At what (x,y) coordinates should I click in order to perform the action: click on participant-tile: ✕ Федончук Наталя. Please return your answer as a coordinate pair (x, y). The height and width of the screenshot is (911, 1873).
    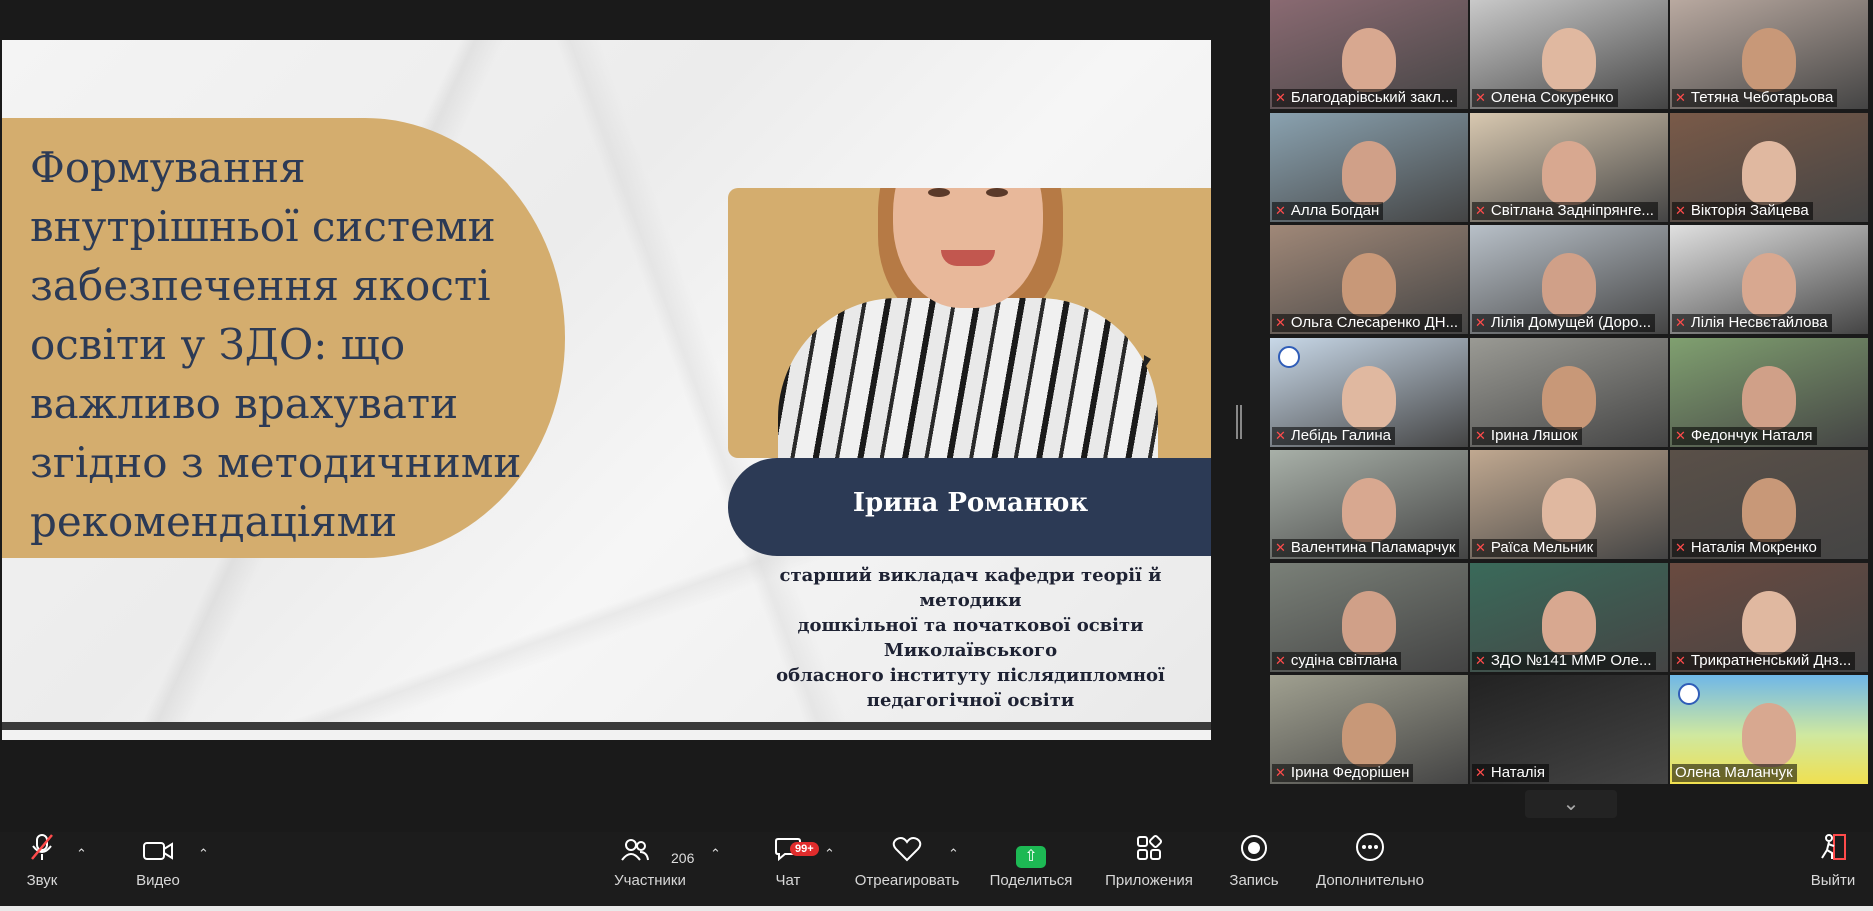
    Looking at the image, I should click on (1769, 392).